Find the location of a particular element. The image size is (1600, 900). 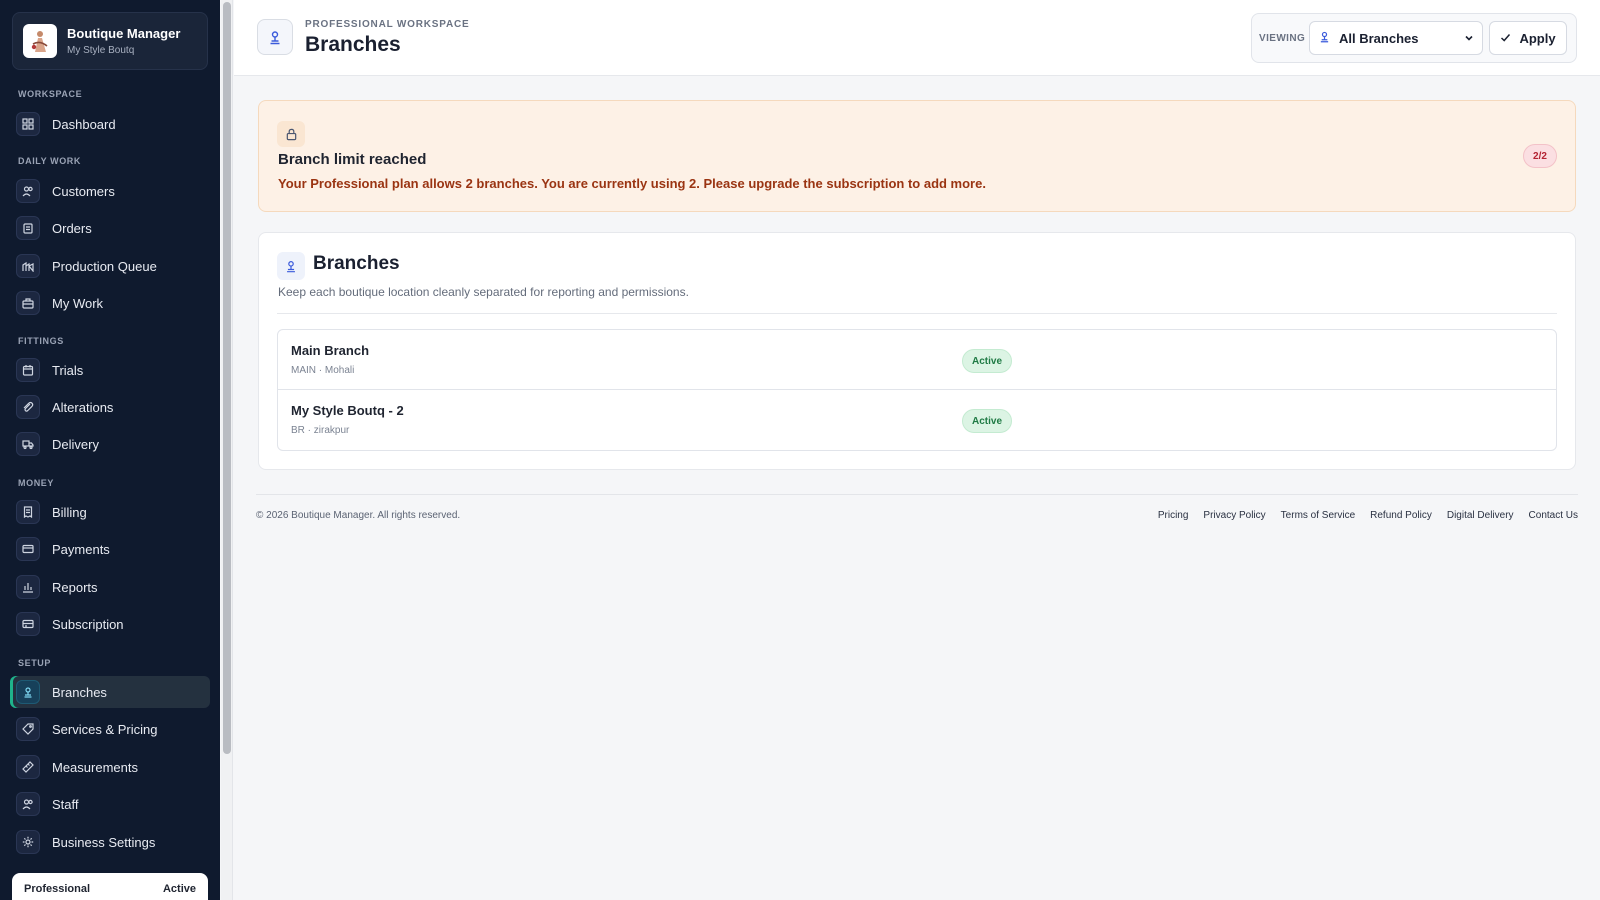

sidebar-item-services-pricing: Services & Pricing is located at coordinates (110, 729).